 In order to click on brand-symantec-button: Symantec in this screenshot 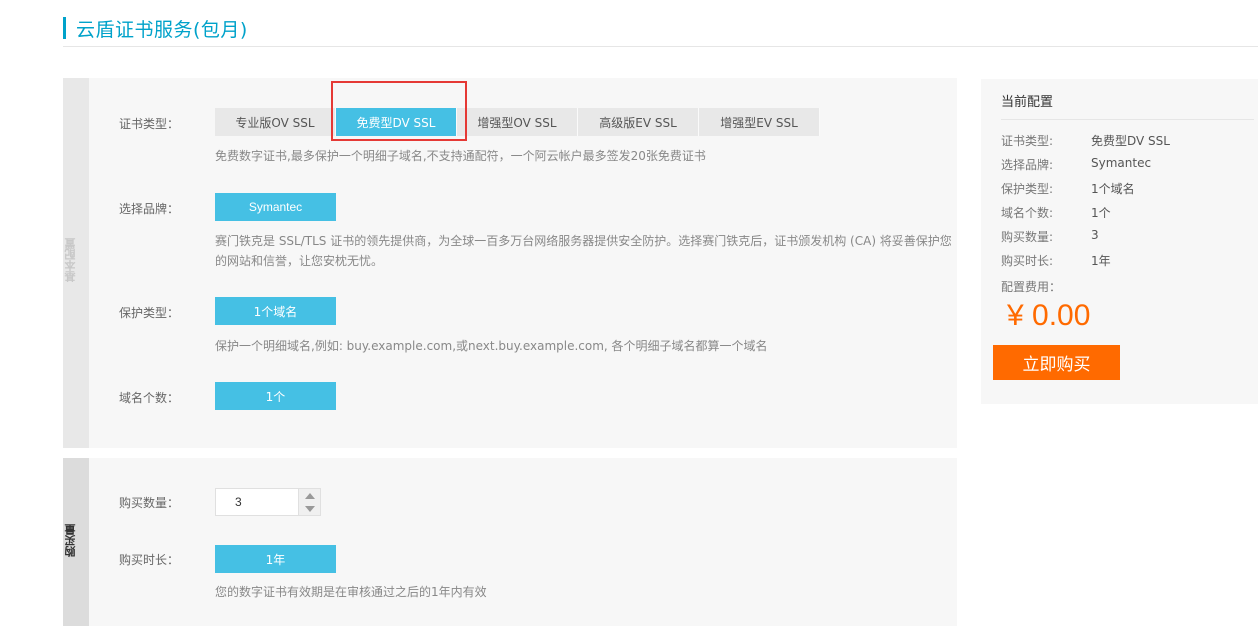, I will do `click(275, 207)`.